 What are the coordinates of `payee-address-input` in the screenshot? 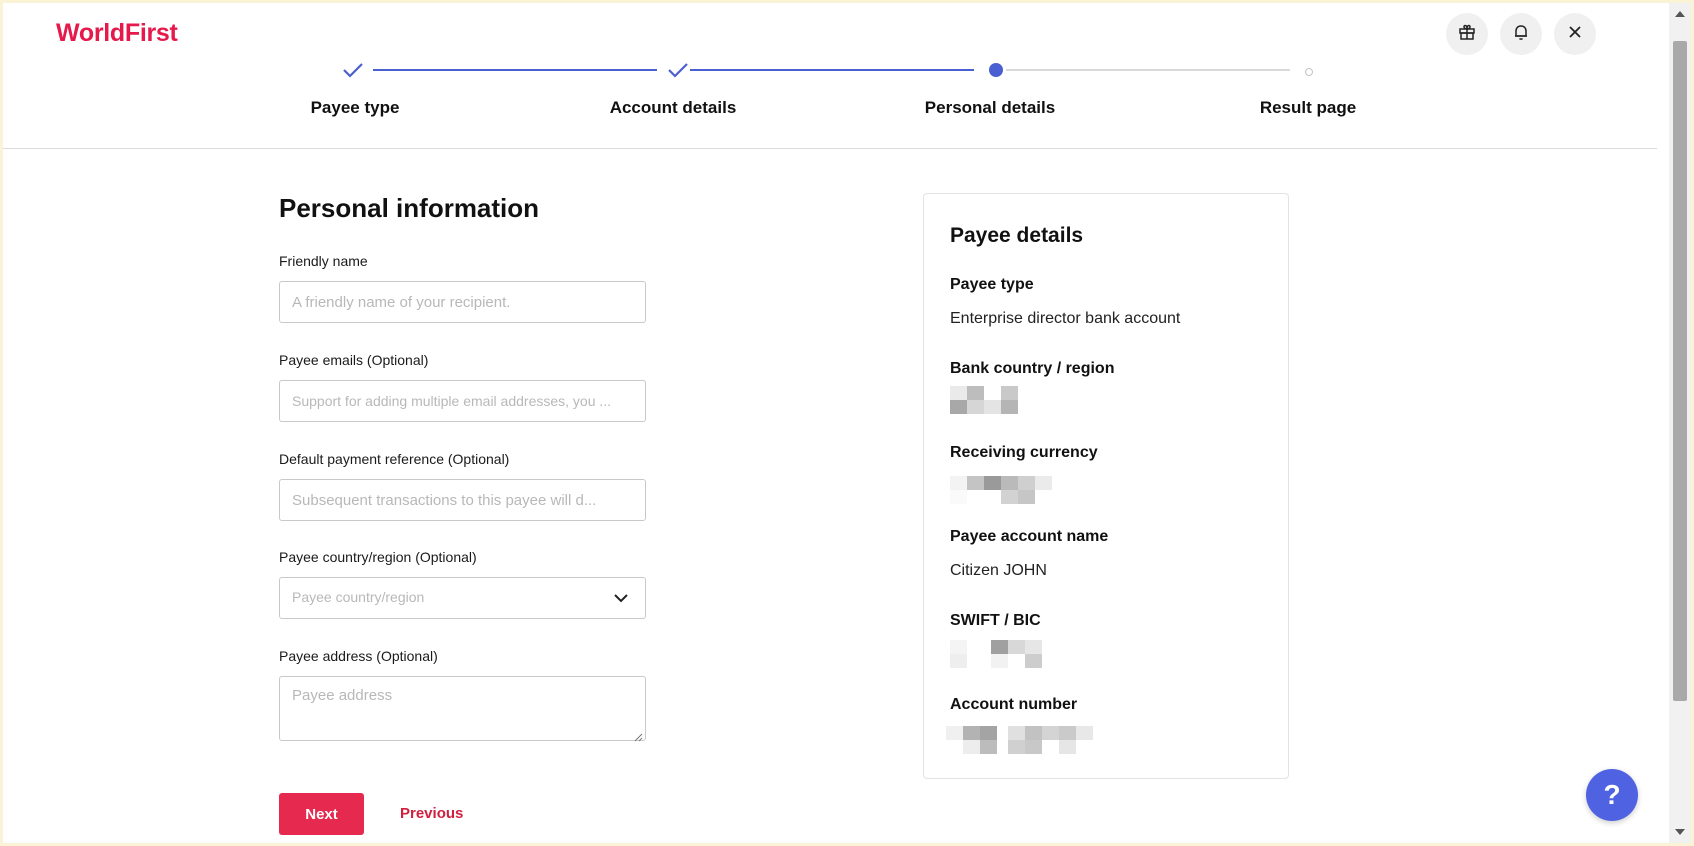 It's located at (462, 708).